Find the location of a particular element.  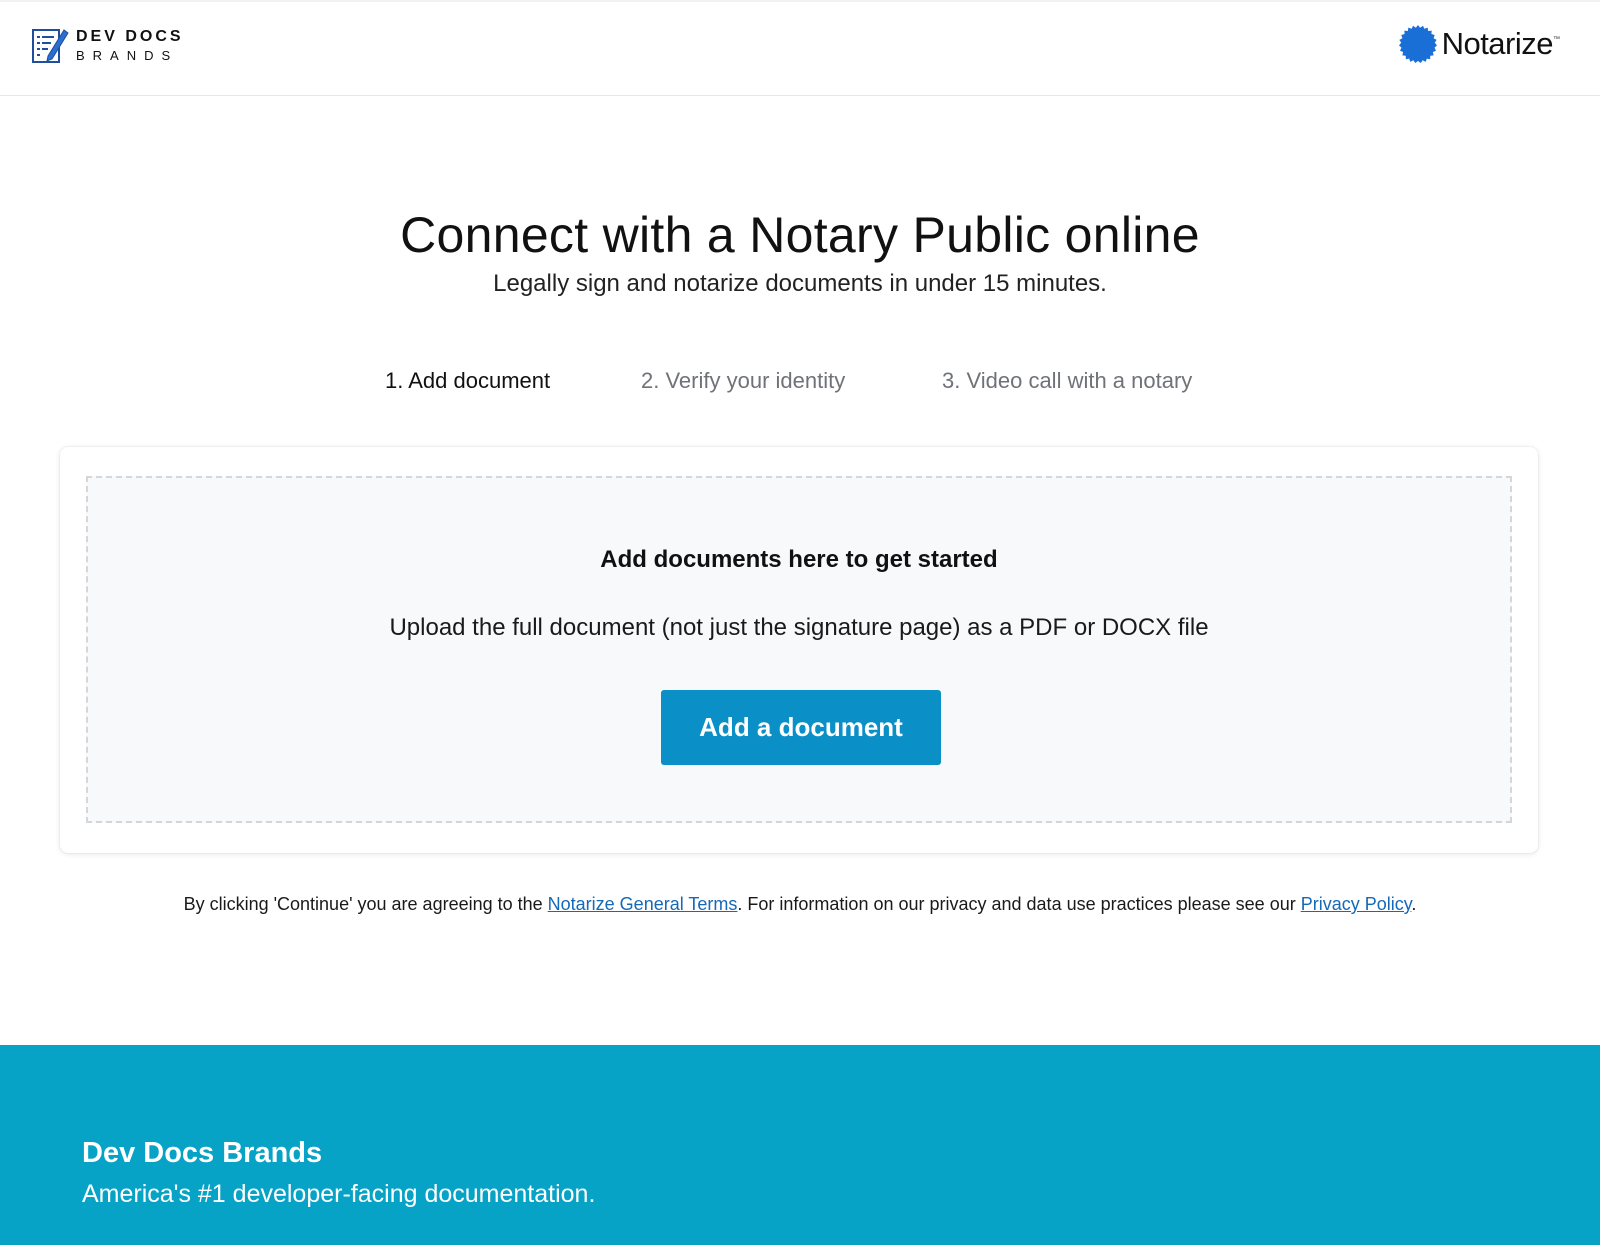

partner-name: Notarize is located at coordinates (1497, 43).